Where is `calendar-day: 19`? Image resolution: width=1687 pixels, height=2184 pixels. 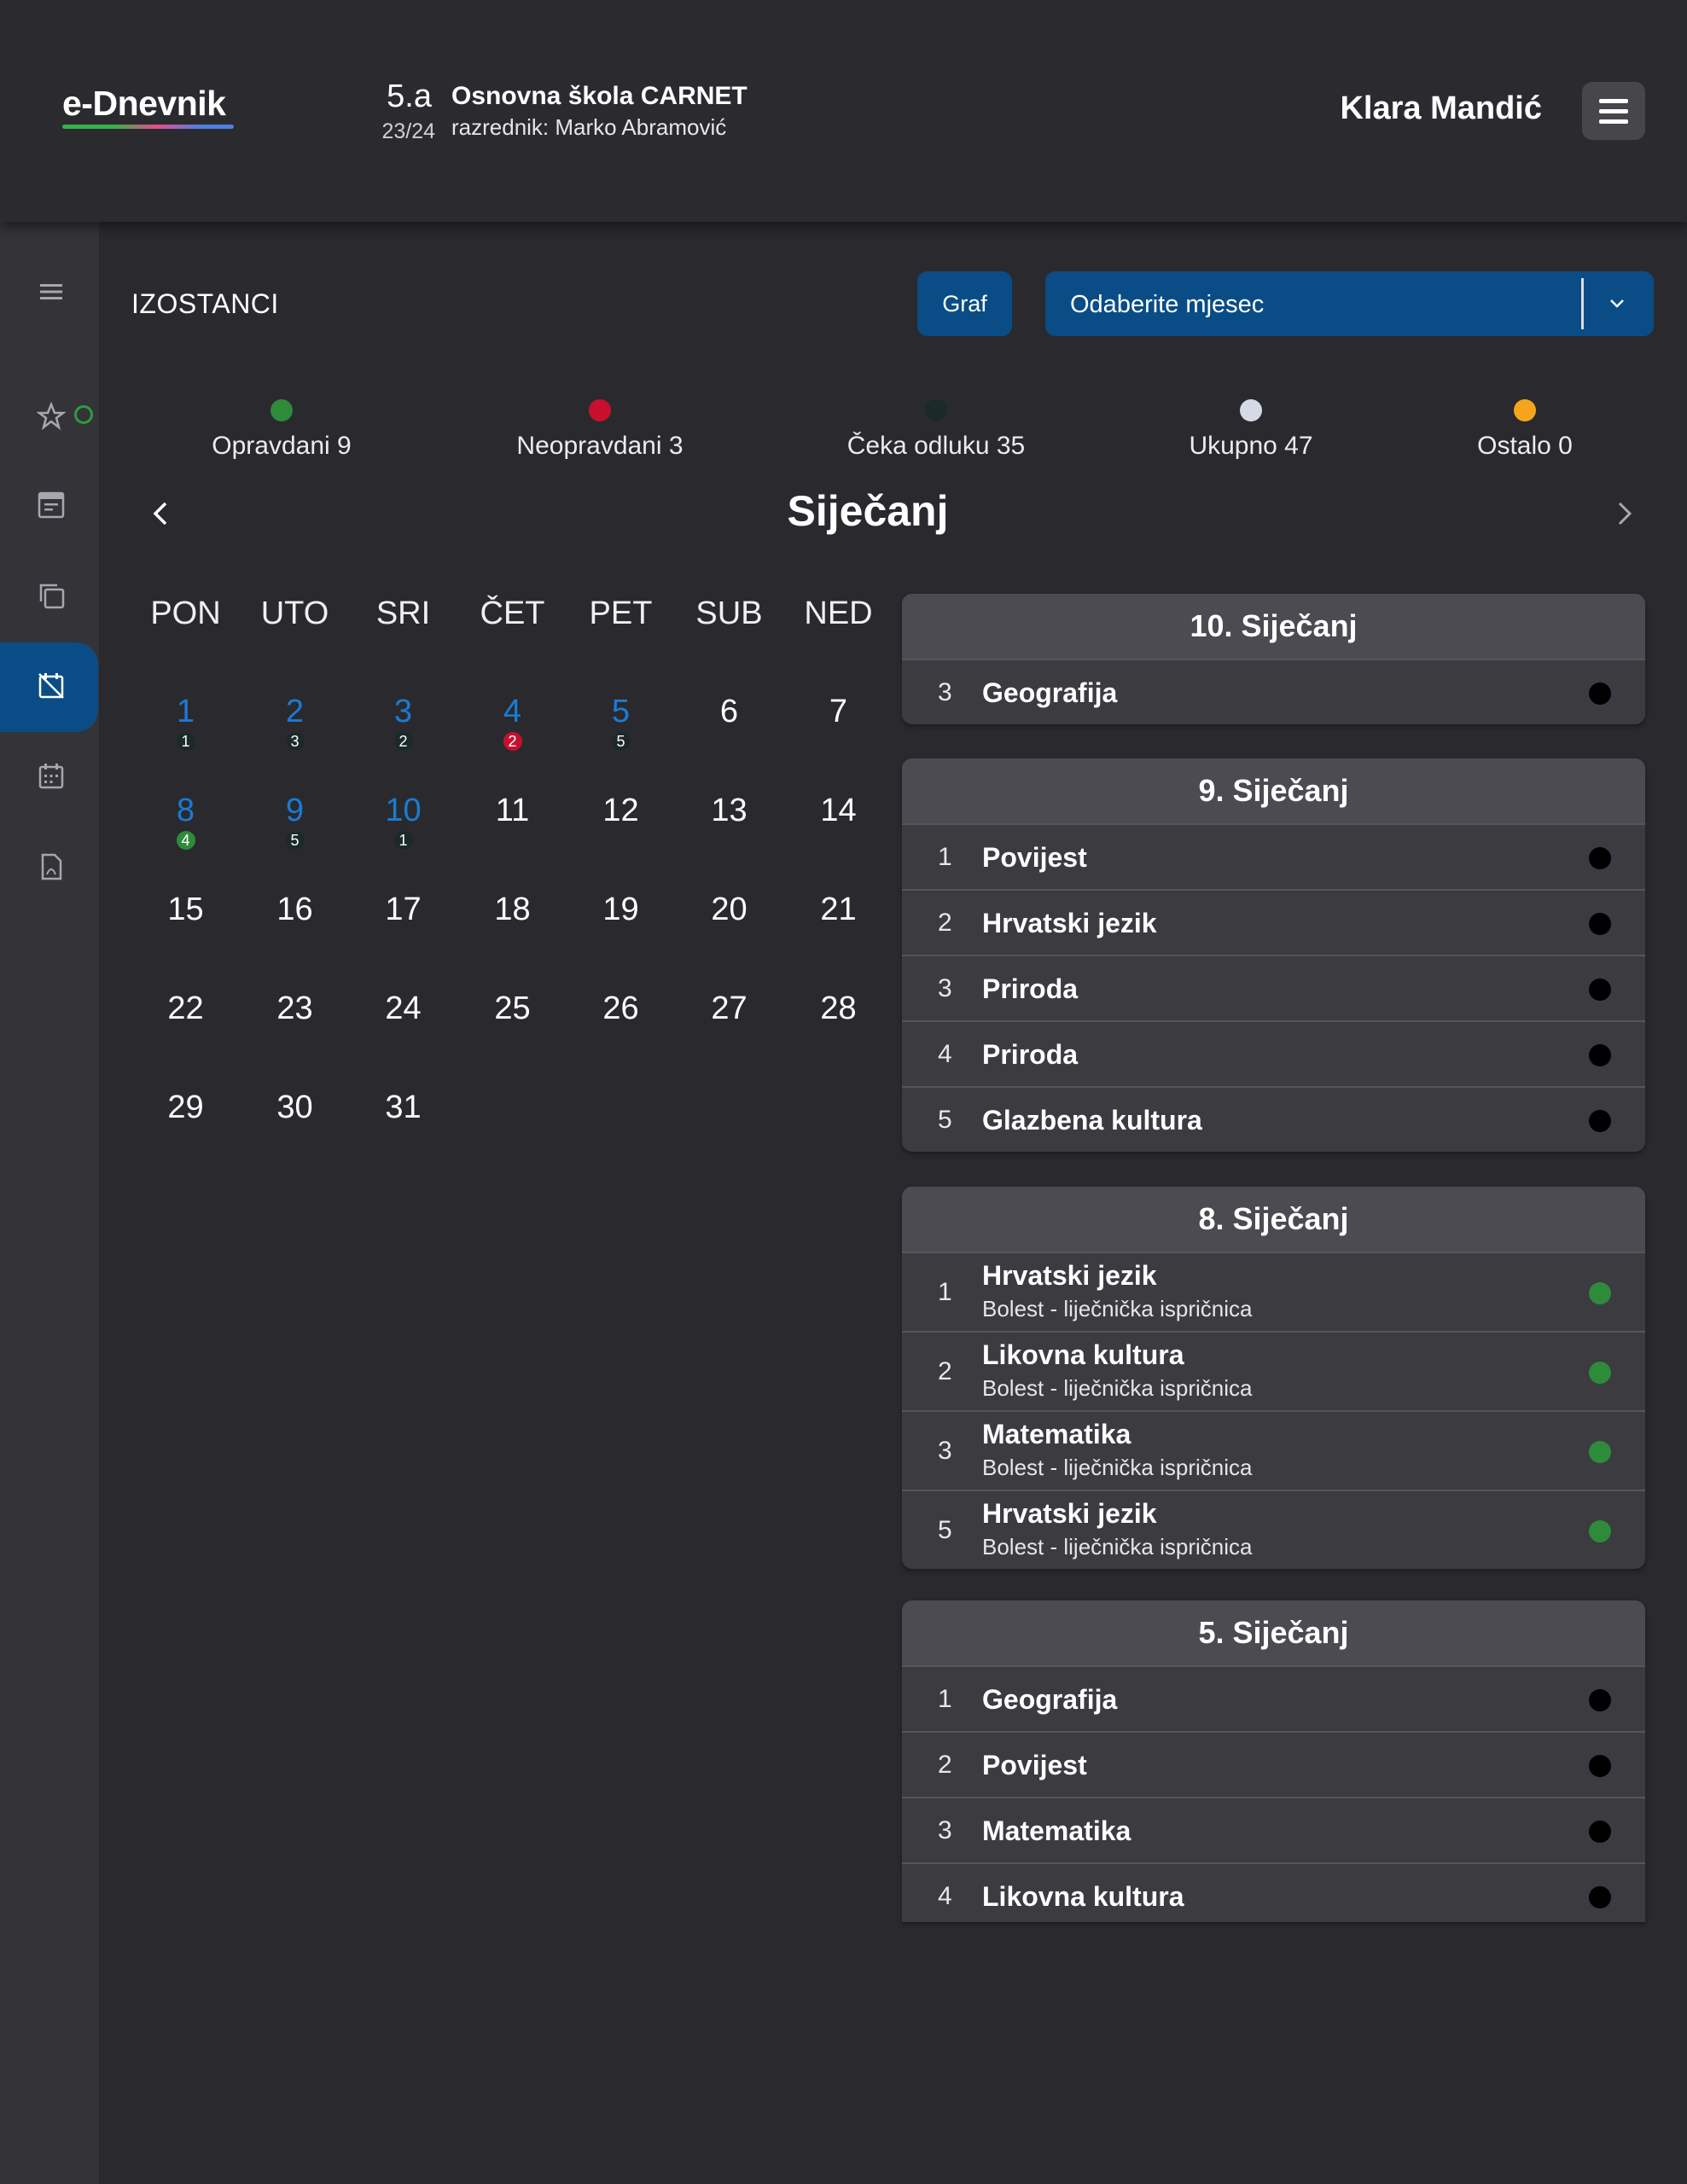 calendar-day: 19 is located at coordinates (621, 941).